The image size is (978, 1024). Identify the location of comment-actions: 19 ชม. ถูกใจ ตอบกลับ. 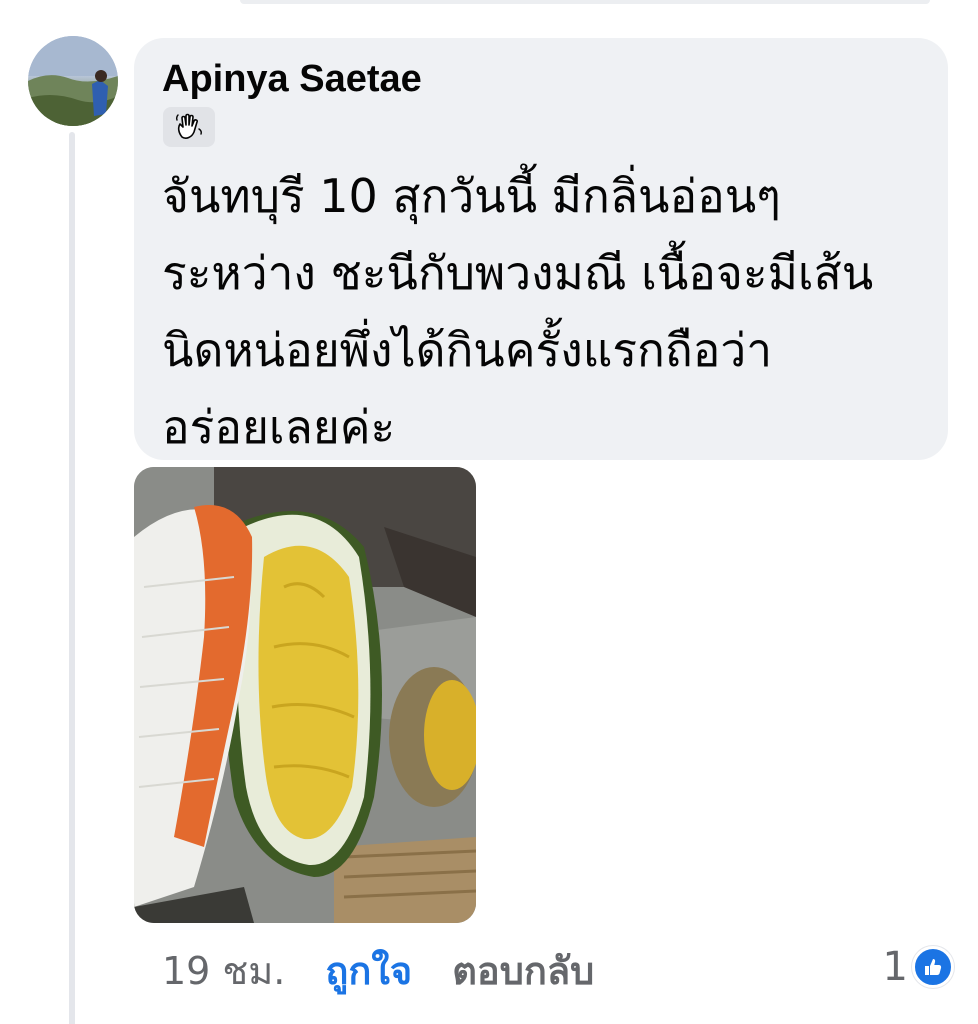
(378, 970).